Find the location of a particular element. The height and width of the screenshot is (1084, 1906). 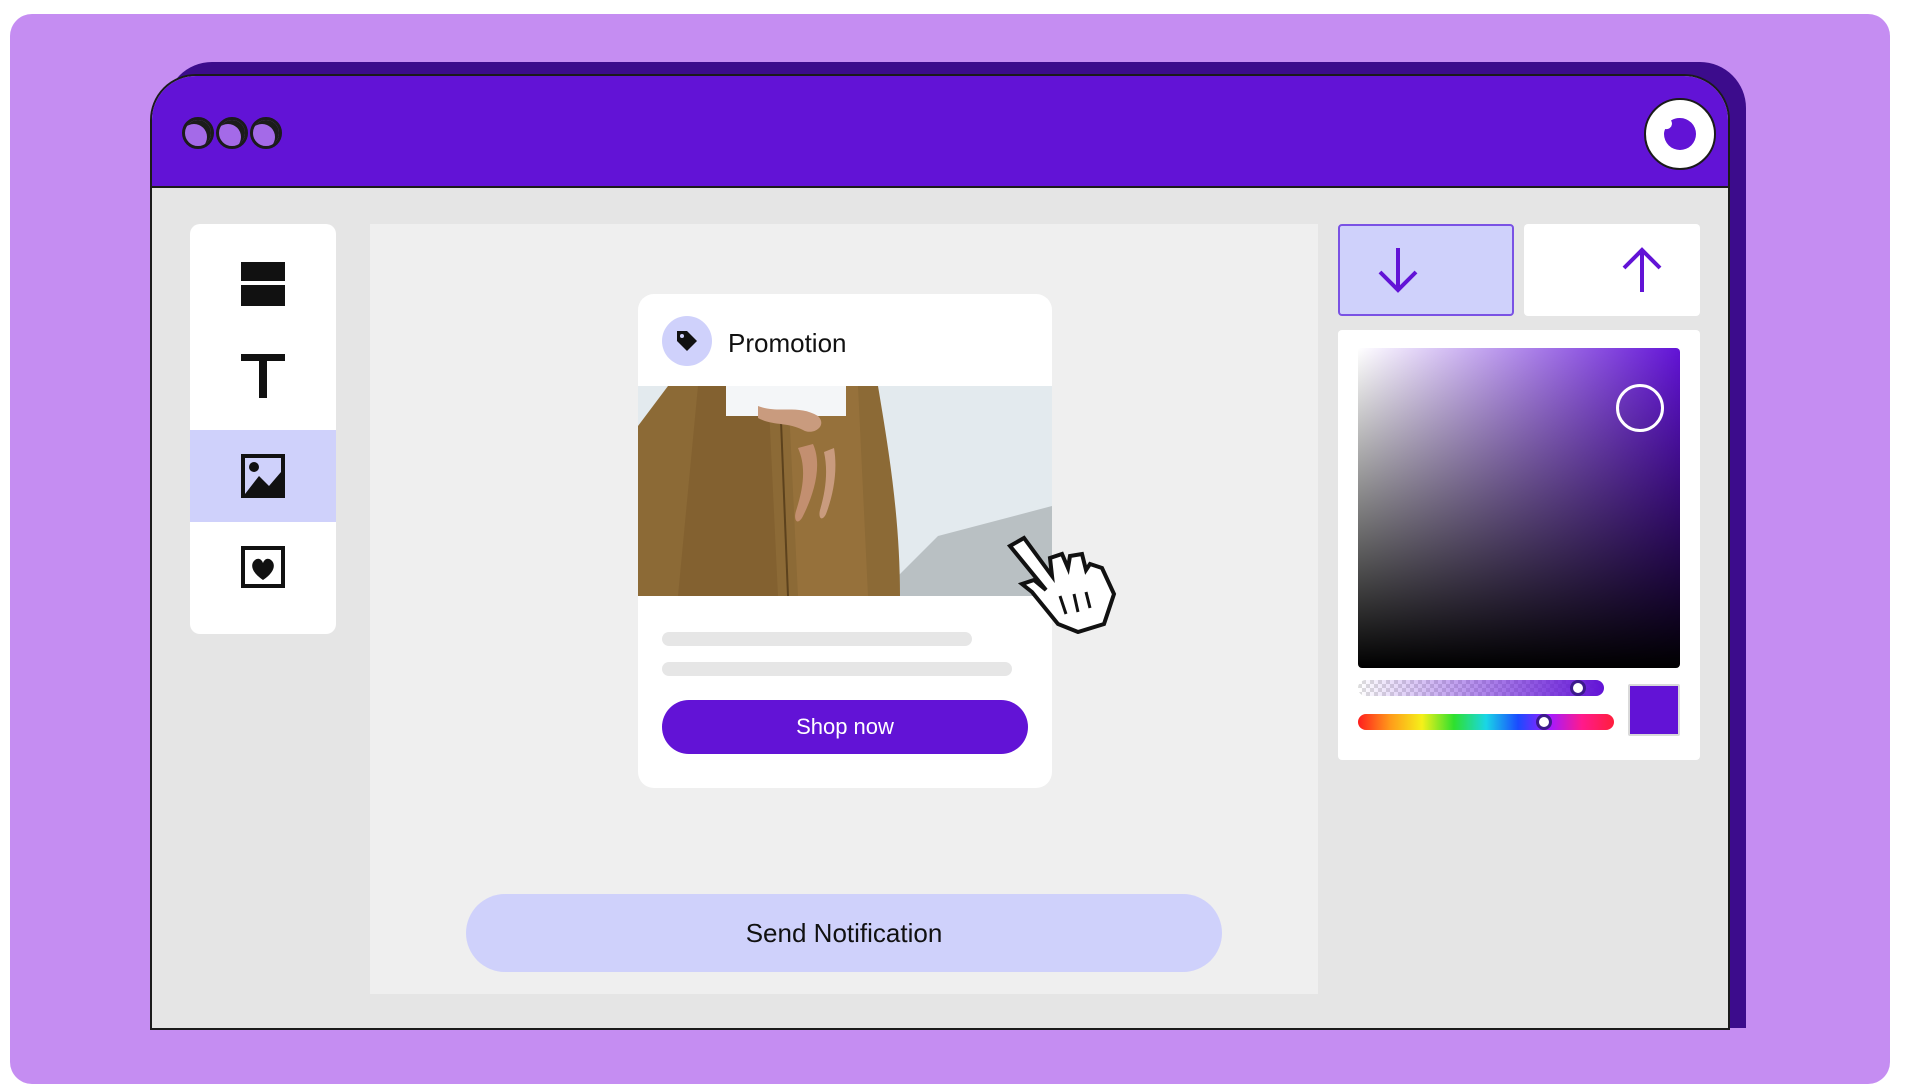

selected-color-swatch is located at coordinates (1654, 710).